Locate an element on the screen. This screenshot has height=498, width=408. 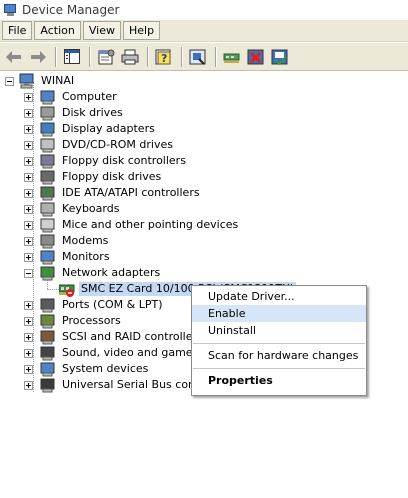
tree-item-sound-video-and-game-co: Sound, video and game co is located at coordinates (117, 353).